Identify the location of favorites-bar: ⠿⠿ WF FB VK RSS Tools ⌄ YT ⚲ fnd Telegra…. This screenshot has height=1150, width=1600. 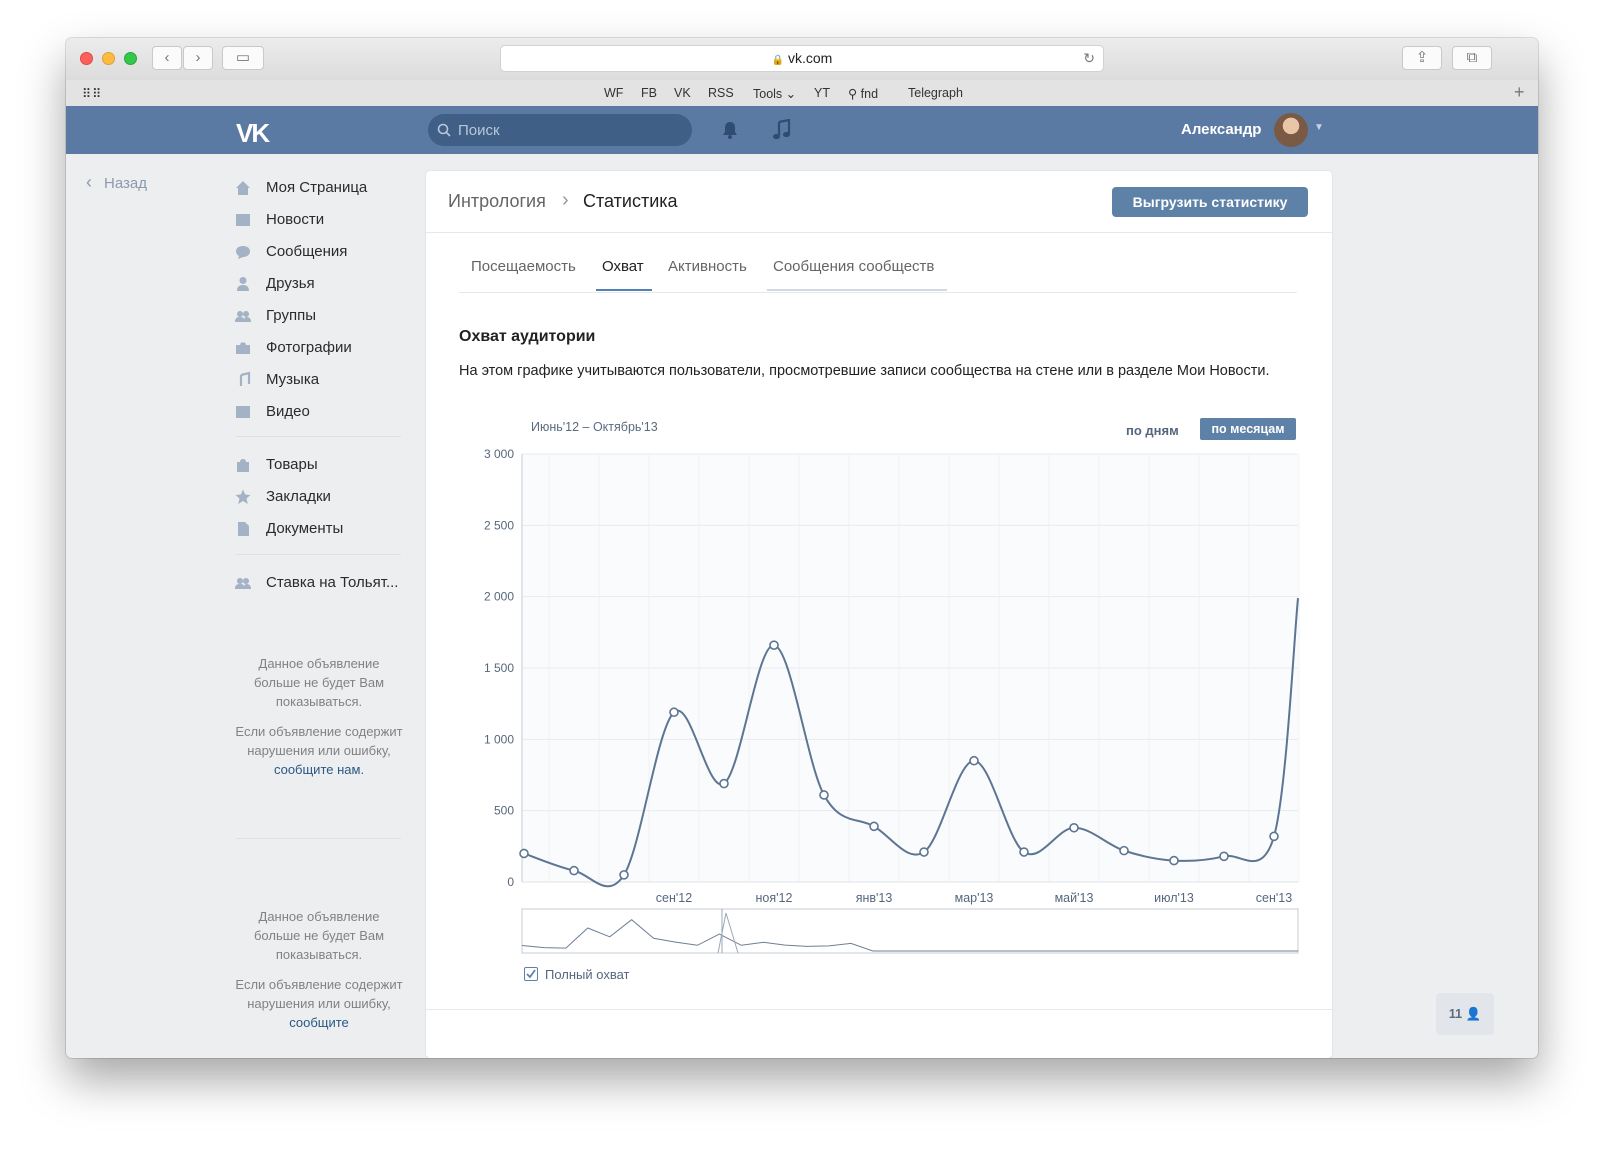
(802, 93).